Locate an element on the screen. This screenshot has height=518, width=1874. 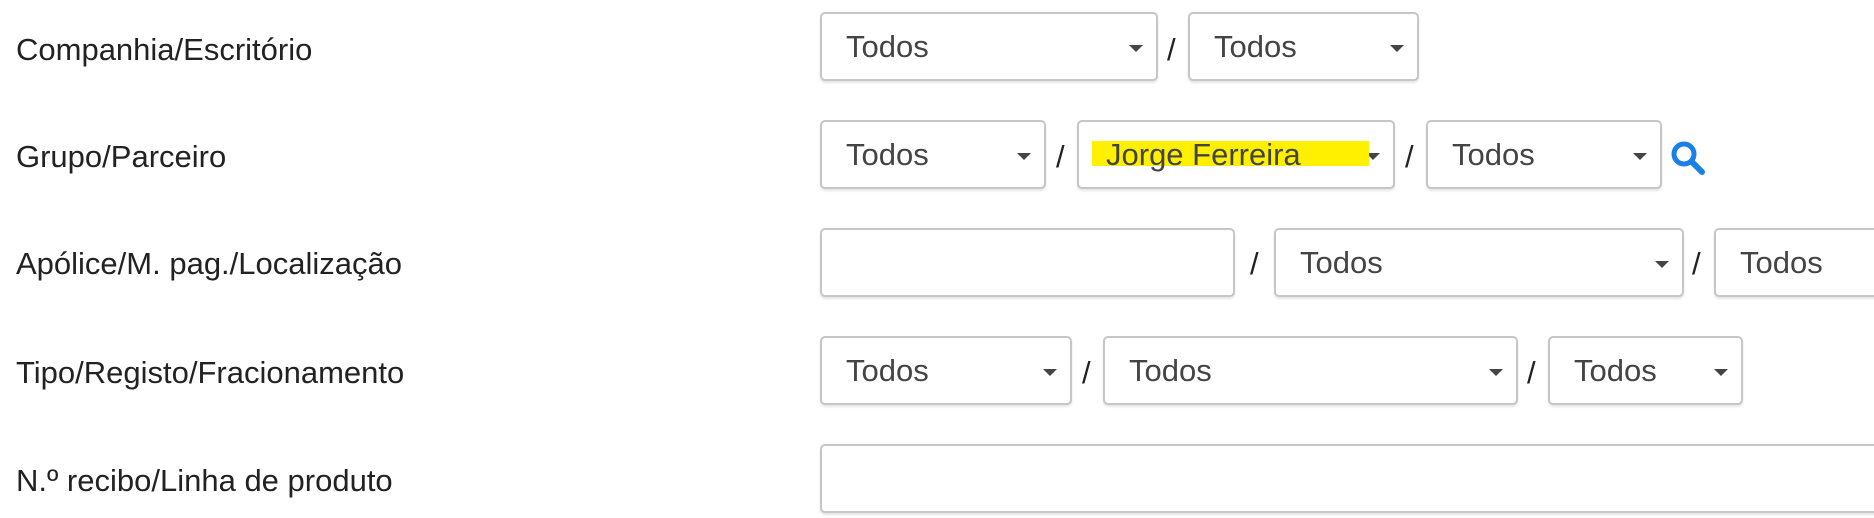
split-select-value: Todos is located at coordinates (1615, 370).